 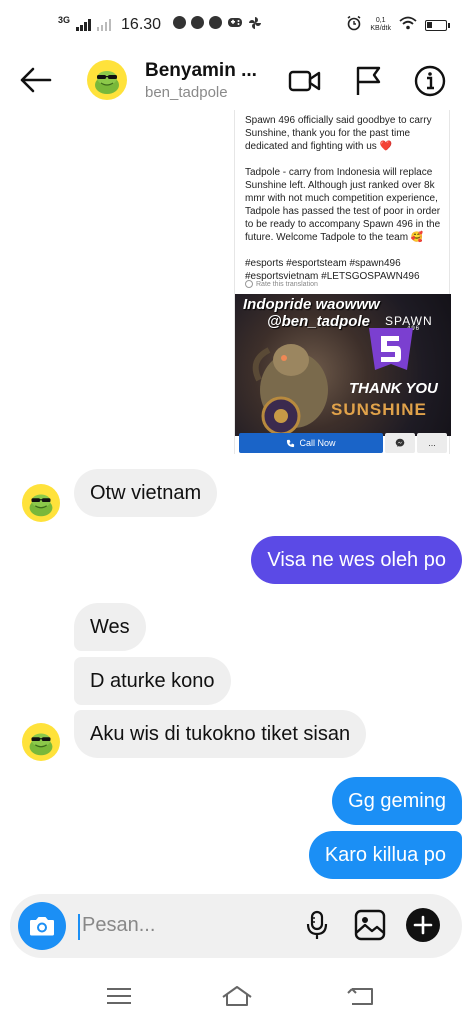 I want to click on phone-icon, so click(x=291, y=443).